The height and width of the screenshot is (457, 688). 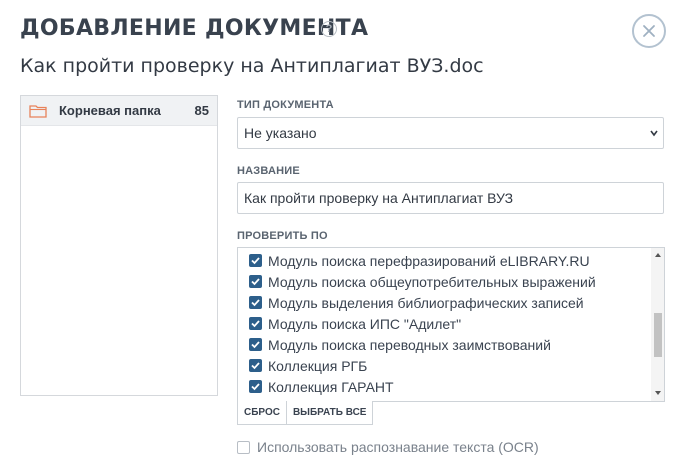 I want to click on close-icon, so click(x=649, y=31).